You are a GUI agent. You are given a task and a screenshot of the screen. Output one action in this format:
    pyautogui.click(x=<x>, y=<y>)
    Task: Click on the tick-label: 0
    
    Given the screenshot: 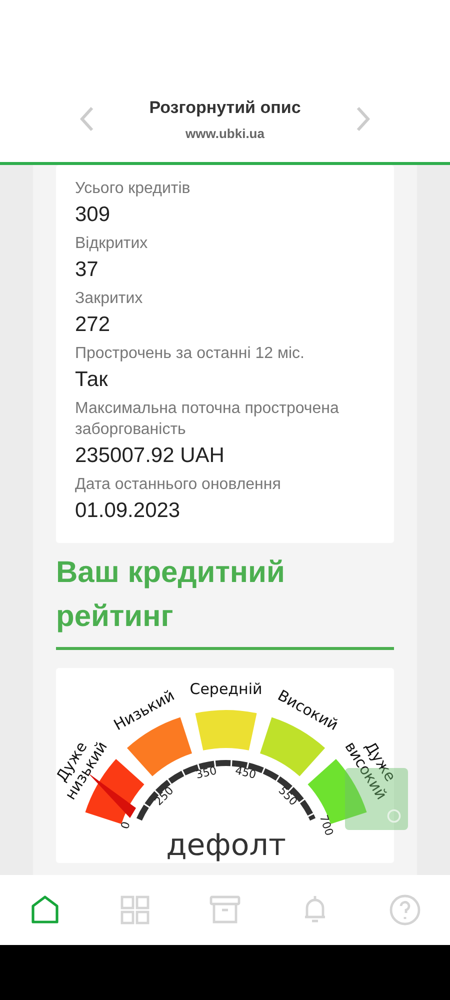 What is the action you would take?
    pyautogui.click(x=125, y=825)
    